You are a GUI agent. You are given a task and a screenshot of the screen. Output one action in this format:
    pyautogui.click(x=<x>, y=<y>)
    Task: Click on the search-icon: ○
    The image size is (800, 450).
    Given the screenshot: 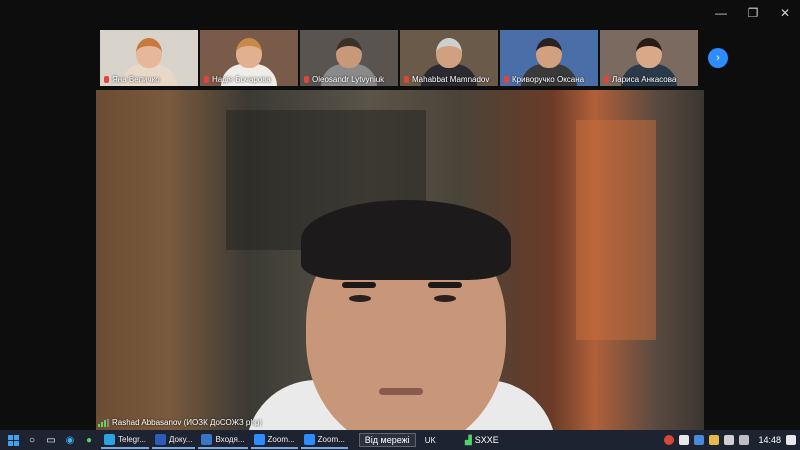 What is the action you would take?
    pyautogui.click(x=32, y=440)
    